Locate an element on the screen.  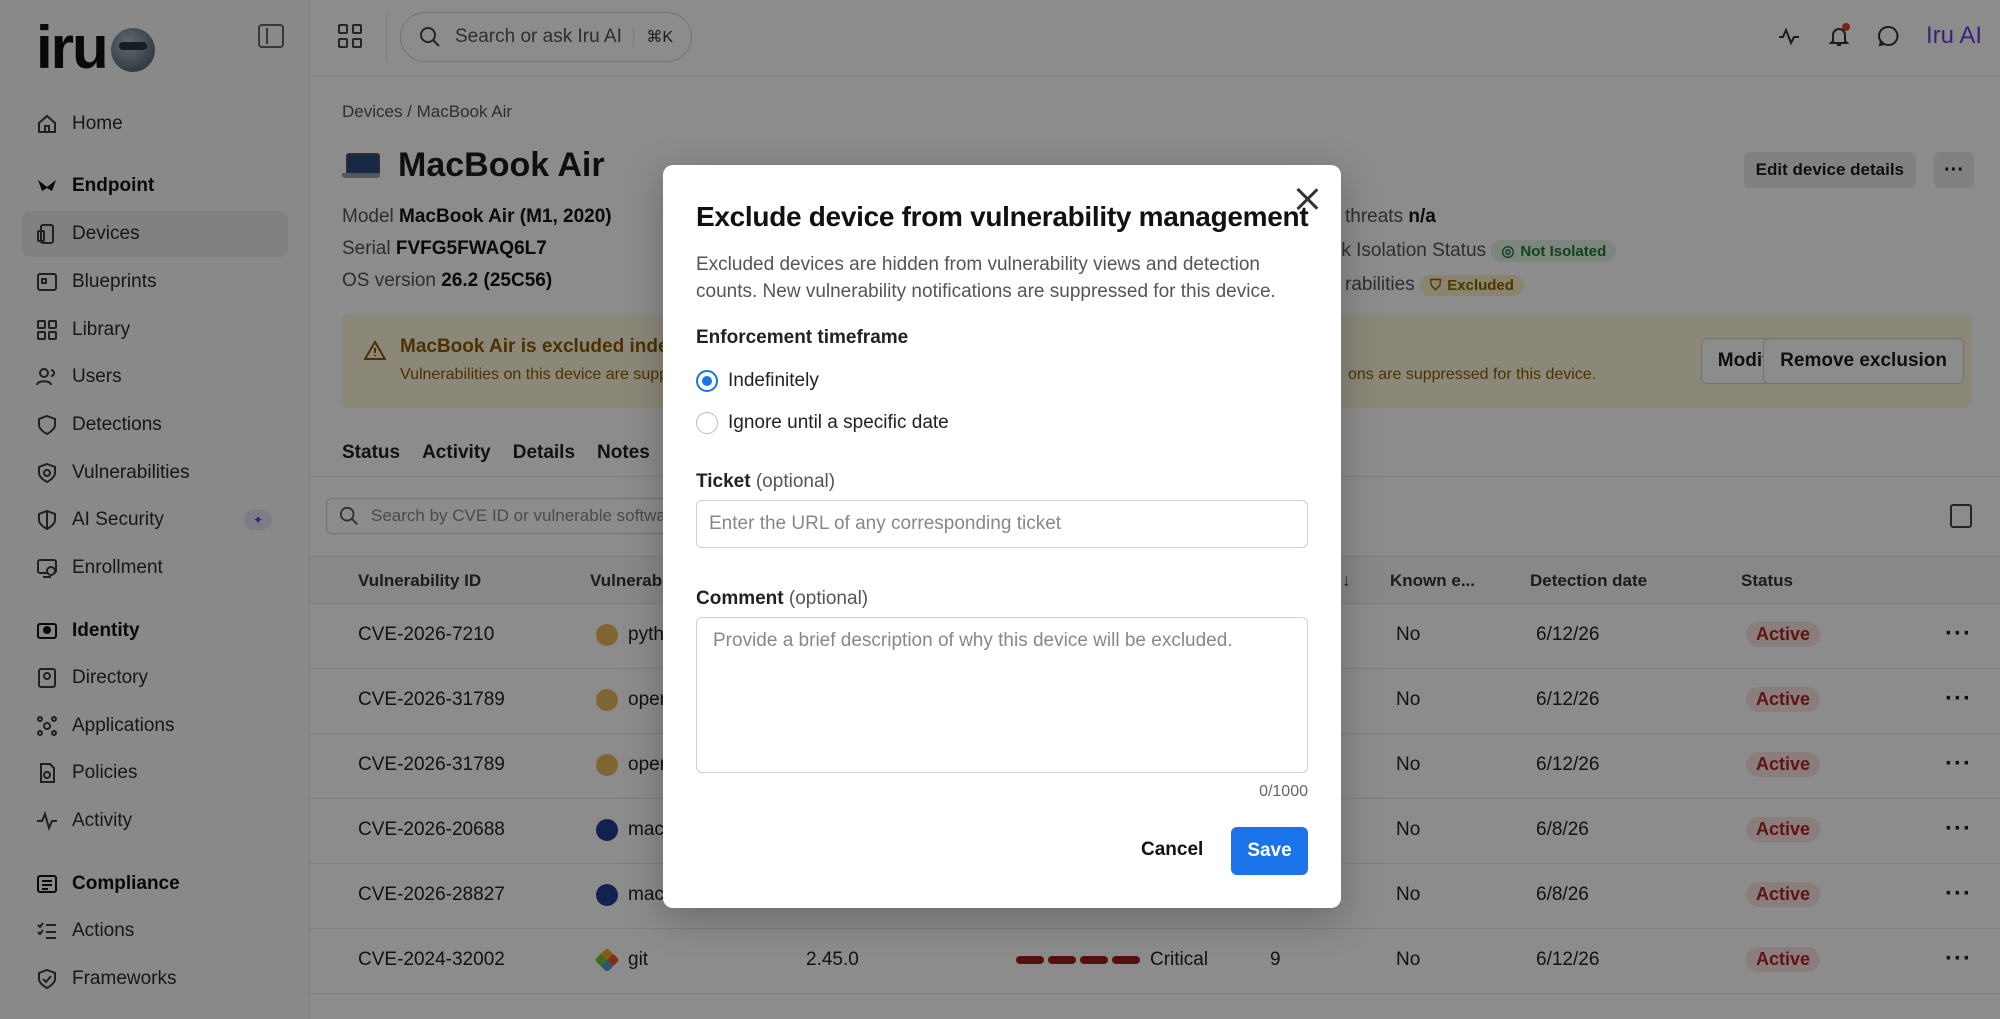
character-counter: 0/1000 is located at coordinates (1283, 791).